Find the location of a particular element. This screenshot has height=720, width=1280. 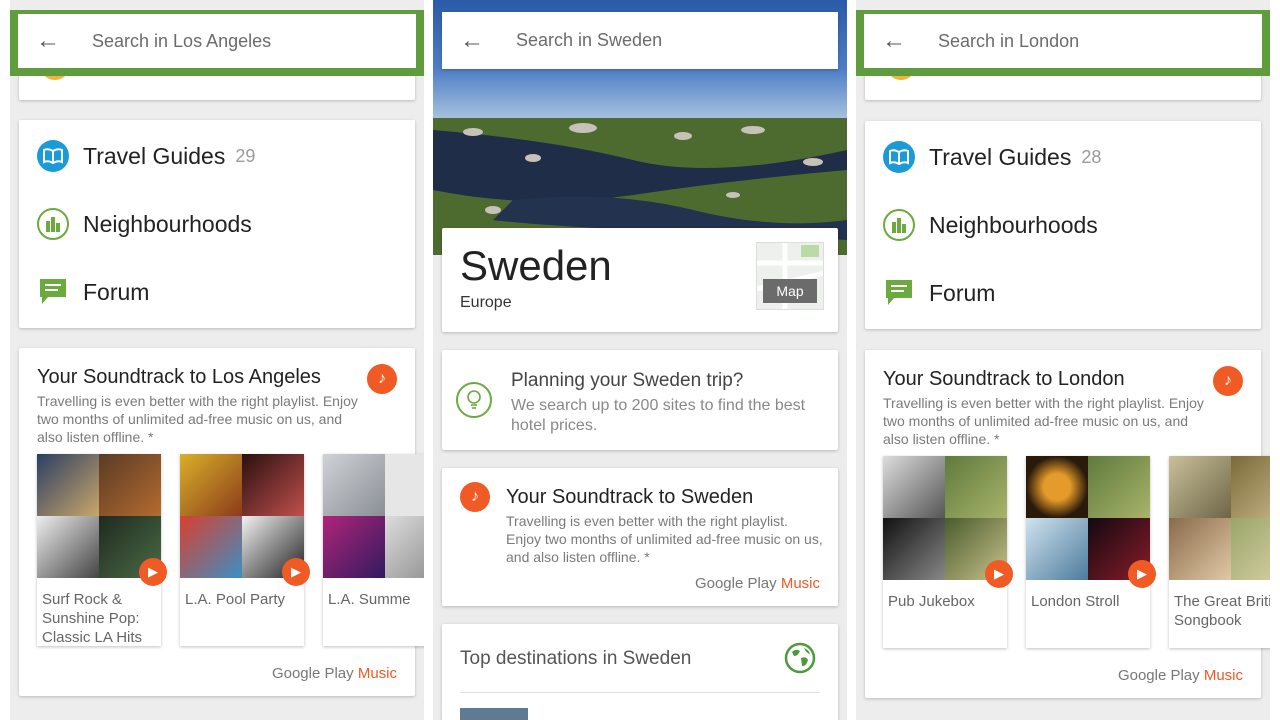

playlist-card: ▶ London Stroll is located at coordinates (1091, 552).